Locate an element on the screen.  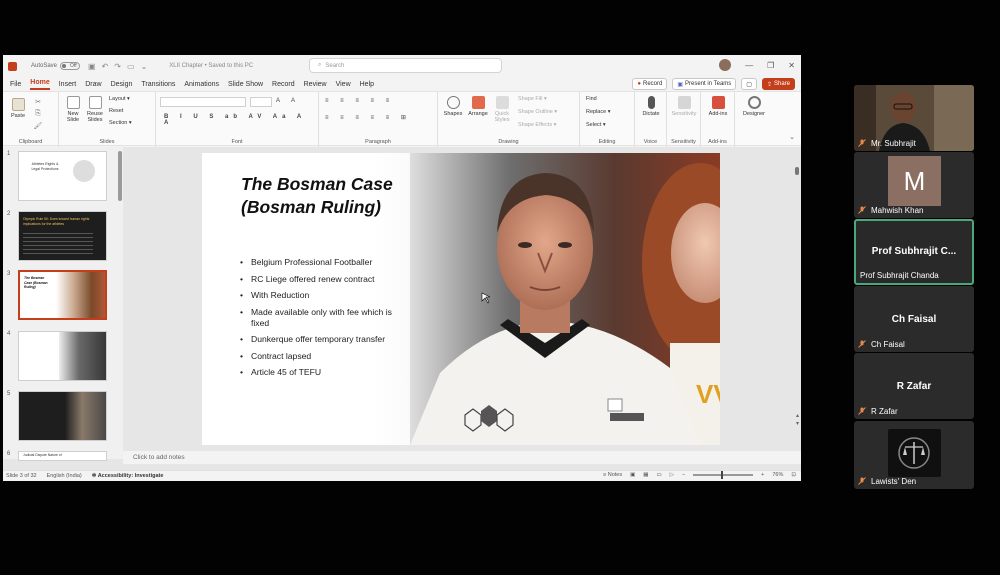
quick-styles-button: Quick Styles is located at coordinates (502, 109).